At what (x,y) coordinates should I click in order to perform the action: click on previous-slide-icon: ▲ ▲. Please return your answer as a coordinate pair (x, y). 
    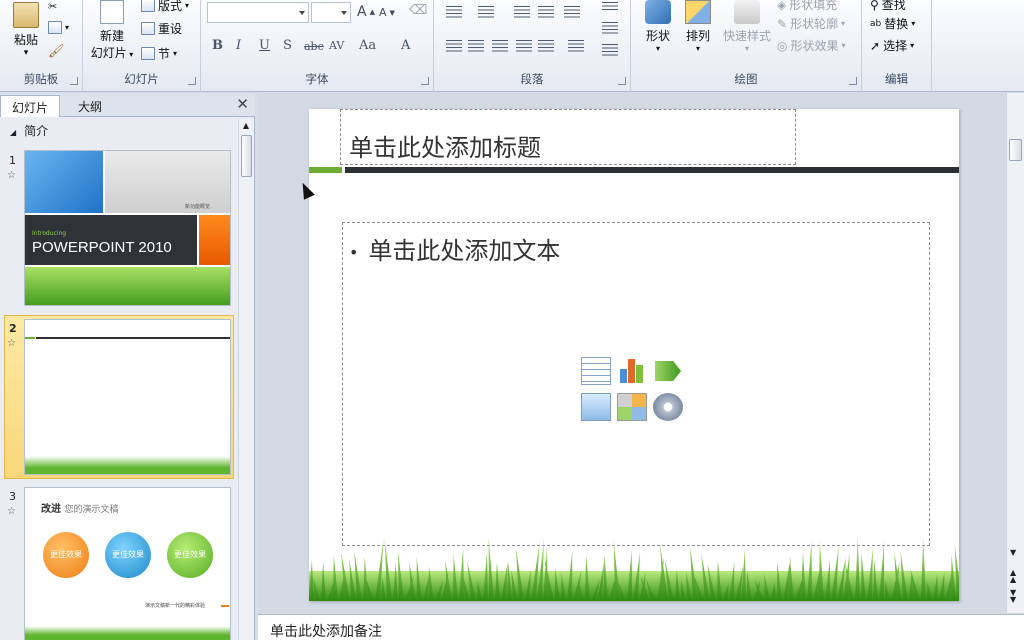
    Looking at the image, I should click on (1013, 576).